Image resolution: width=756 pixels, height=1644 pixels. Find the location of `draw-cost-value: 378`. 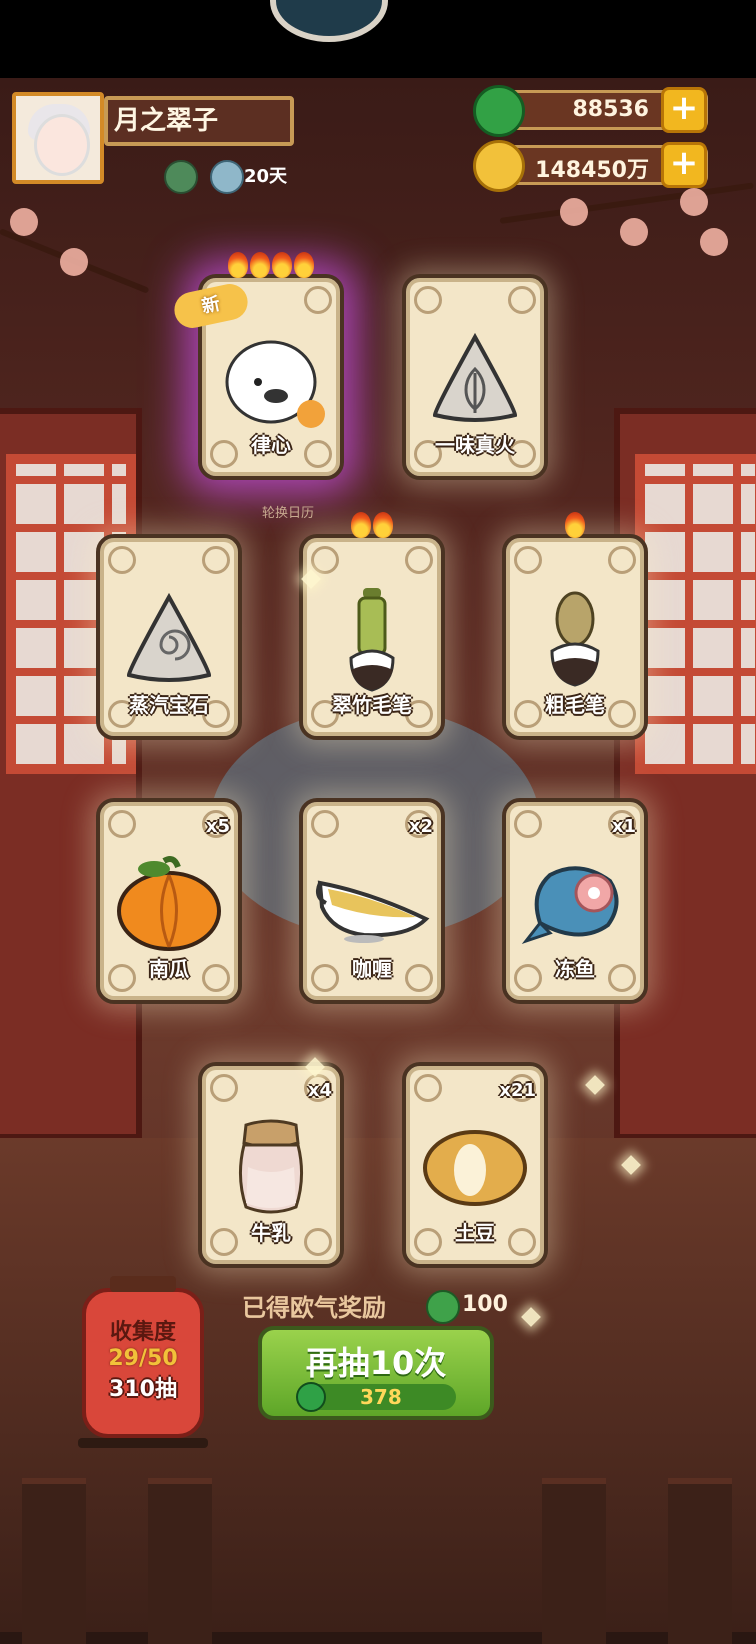

draw-cost-value: 378 is located at coordinates (381, 1397).